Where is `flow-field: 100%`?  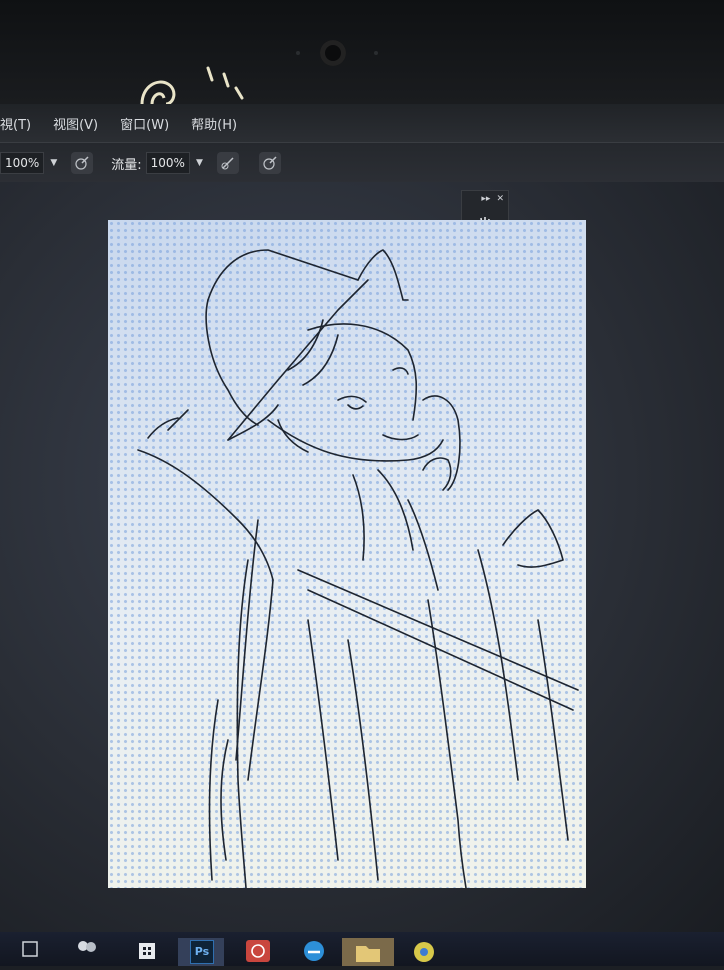
flow-field: 100% is located at coordinates (167, 163).